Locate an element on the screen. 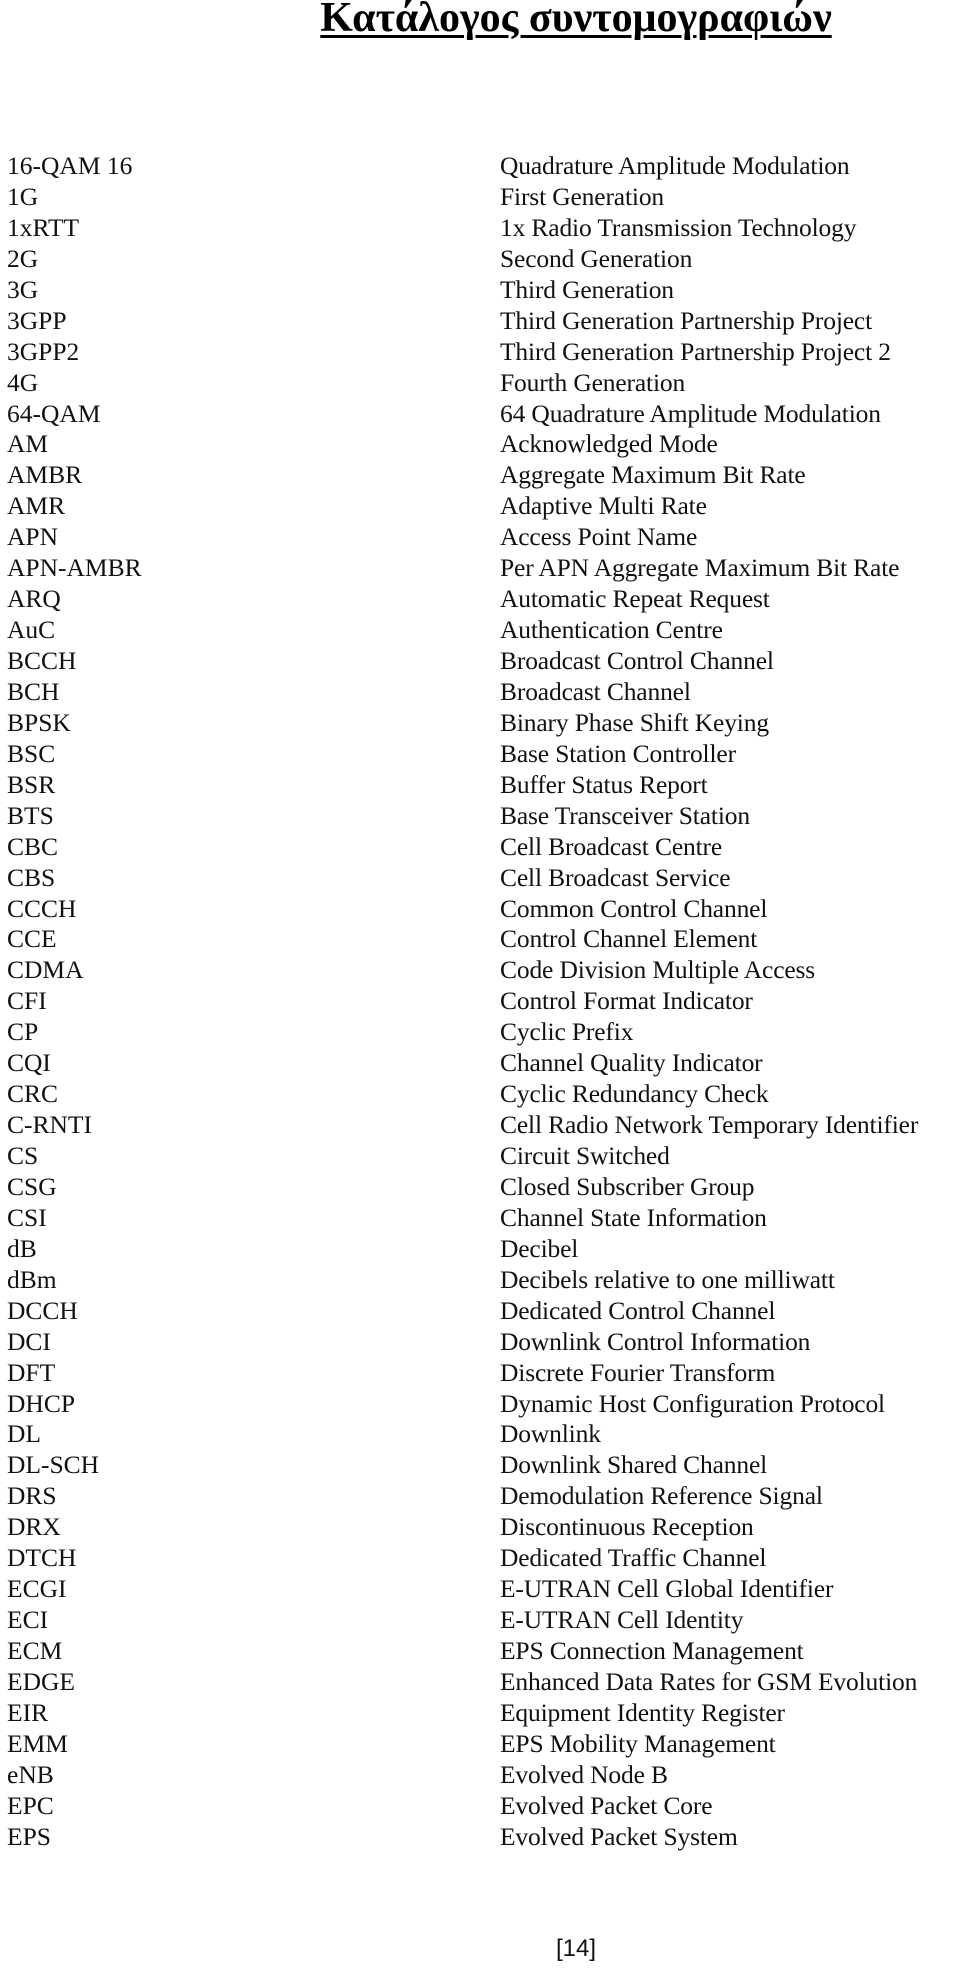  abbreviation-definition: EPS Mobility Management is located at coordinates (638, 1743).